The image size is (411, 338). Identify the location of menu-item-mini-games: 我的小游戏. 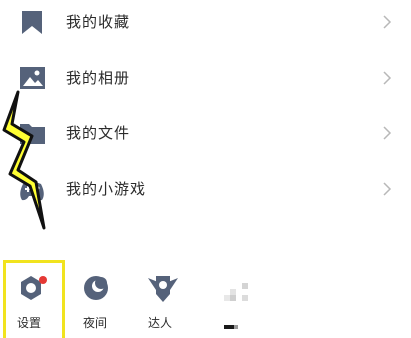
(205, 192).